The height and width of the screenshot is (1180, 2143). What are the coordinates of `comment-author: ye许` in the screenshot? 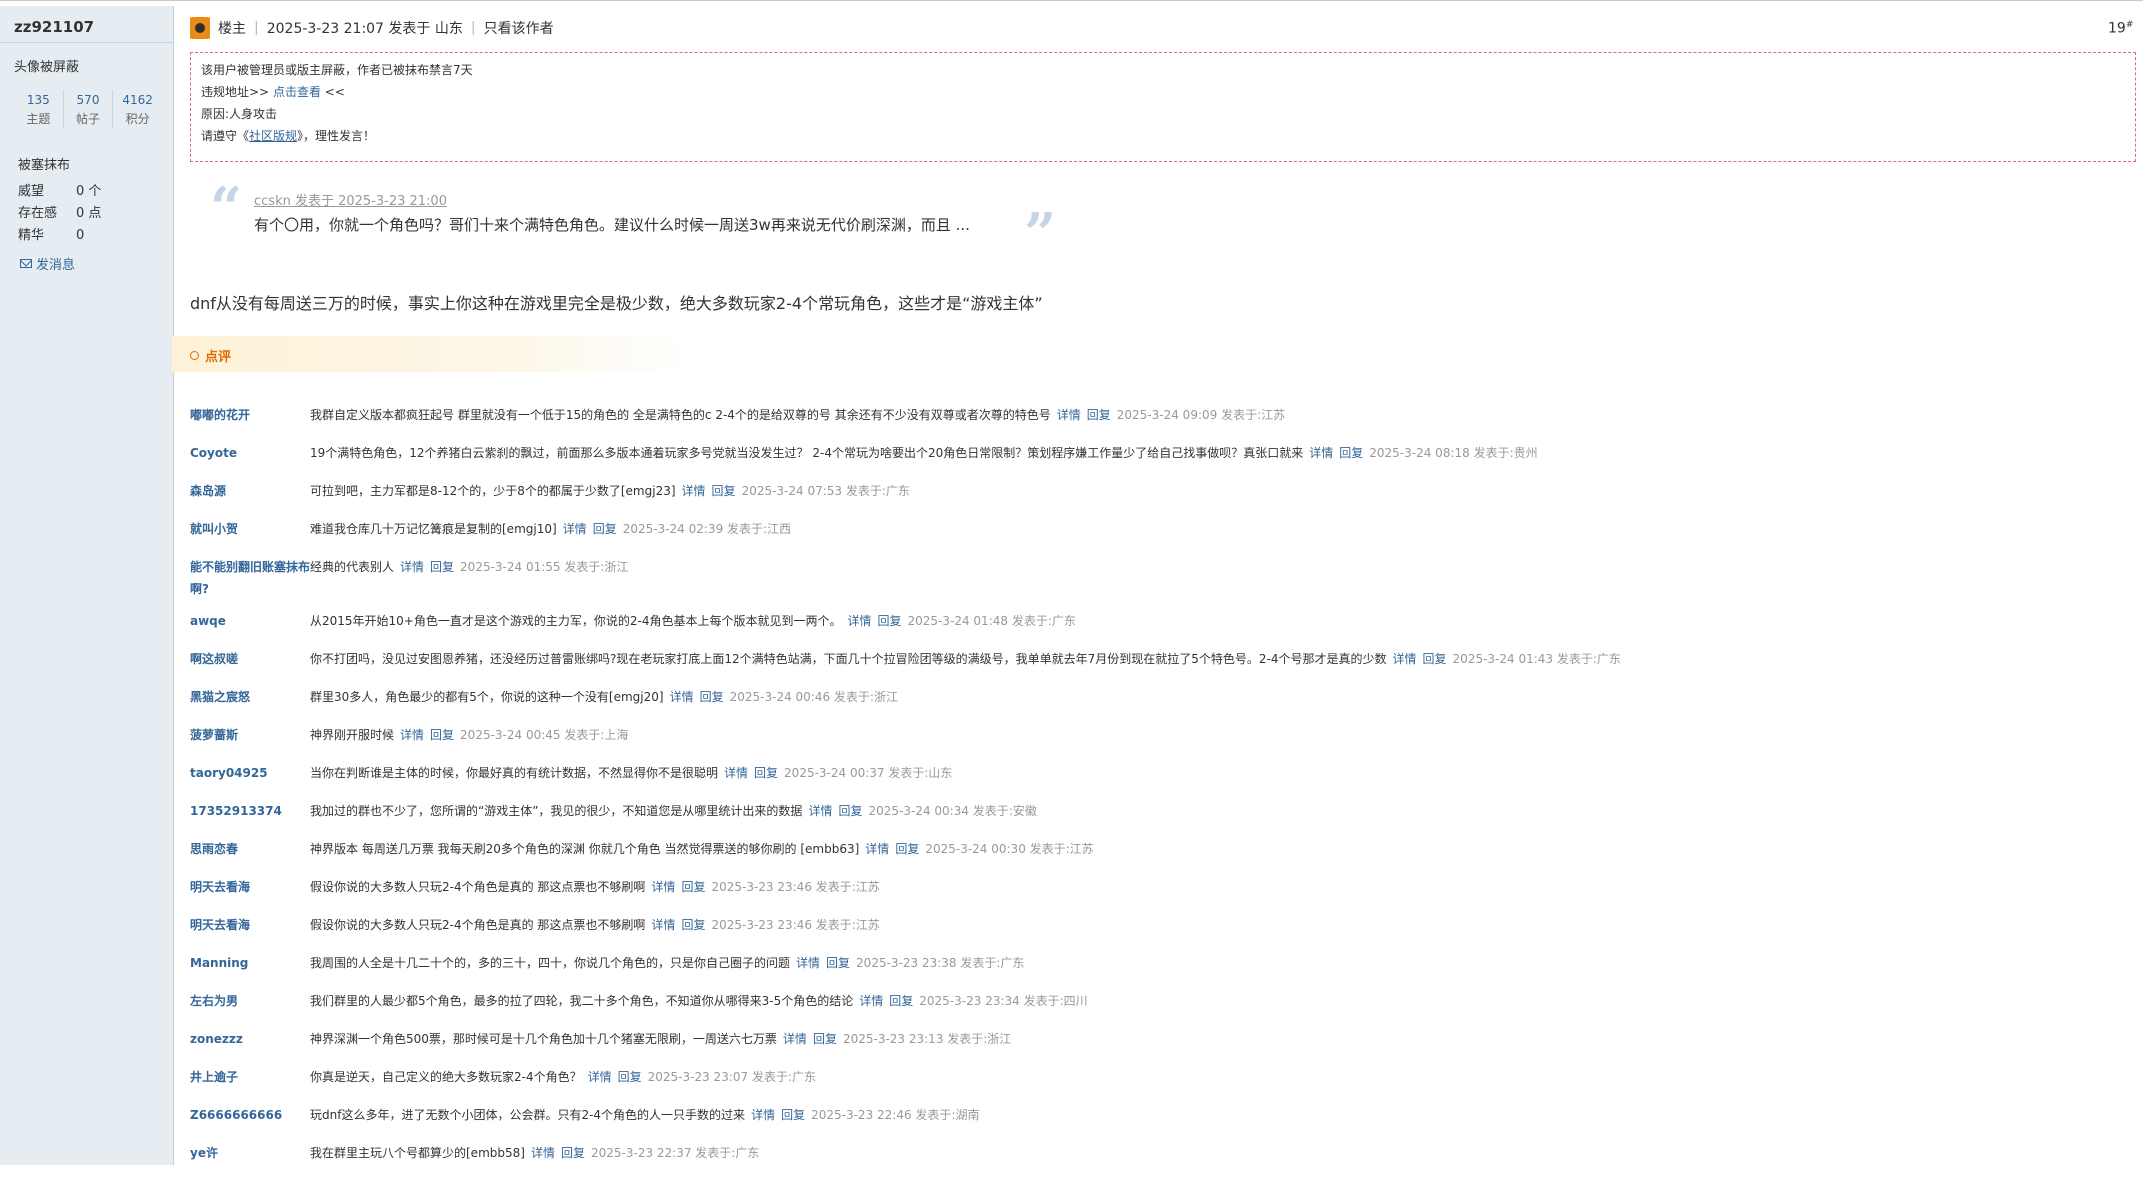 It's located at (250, 1153).